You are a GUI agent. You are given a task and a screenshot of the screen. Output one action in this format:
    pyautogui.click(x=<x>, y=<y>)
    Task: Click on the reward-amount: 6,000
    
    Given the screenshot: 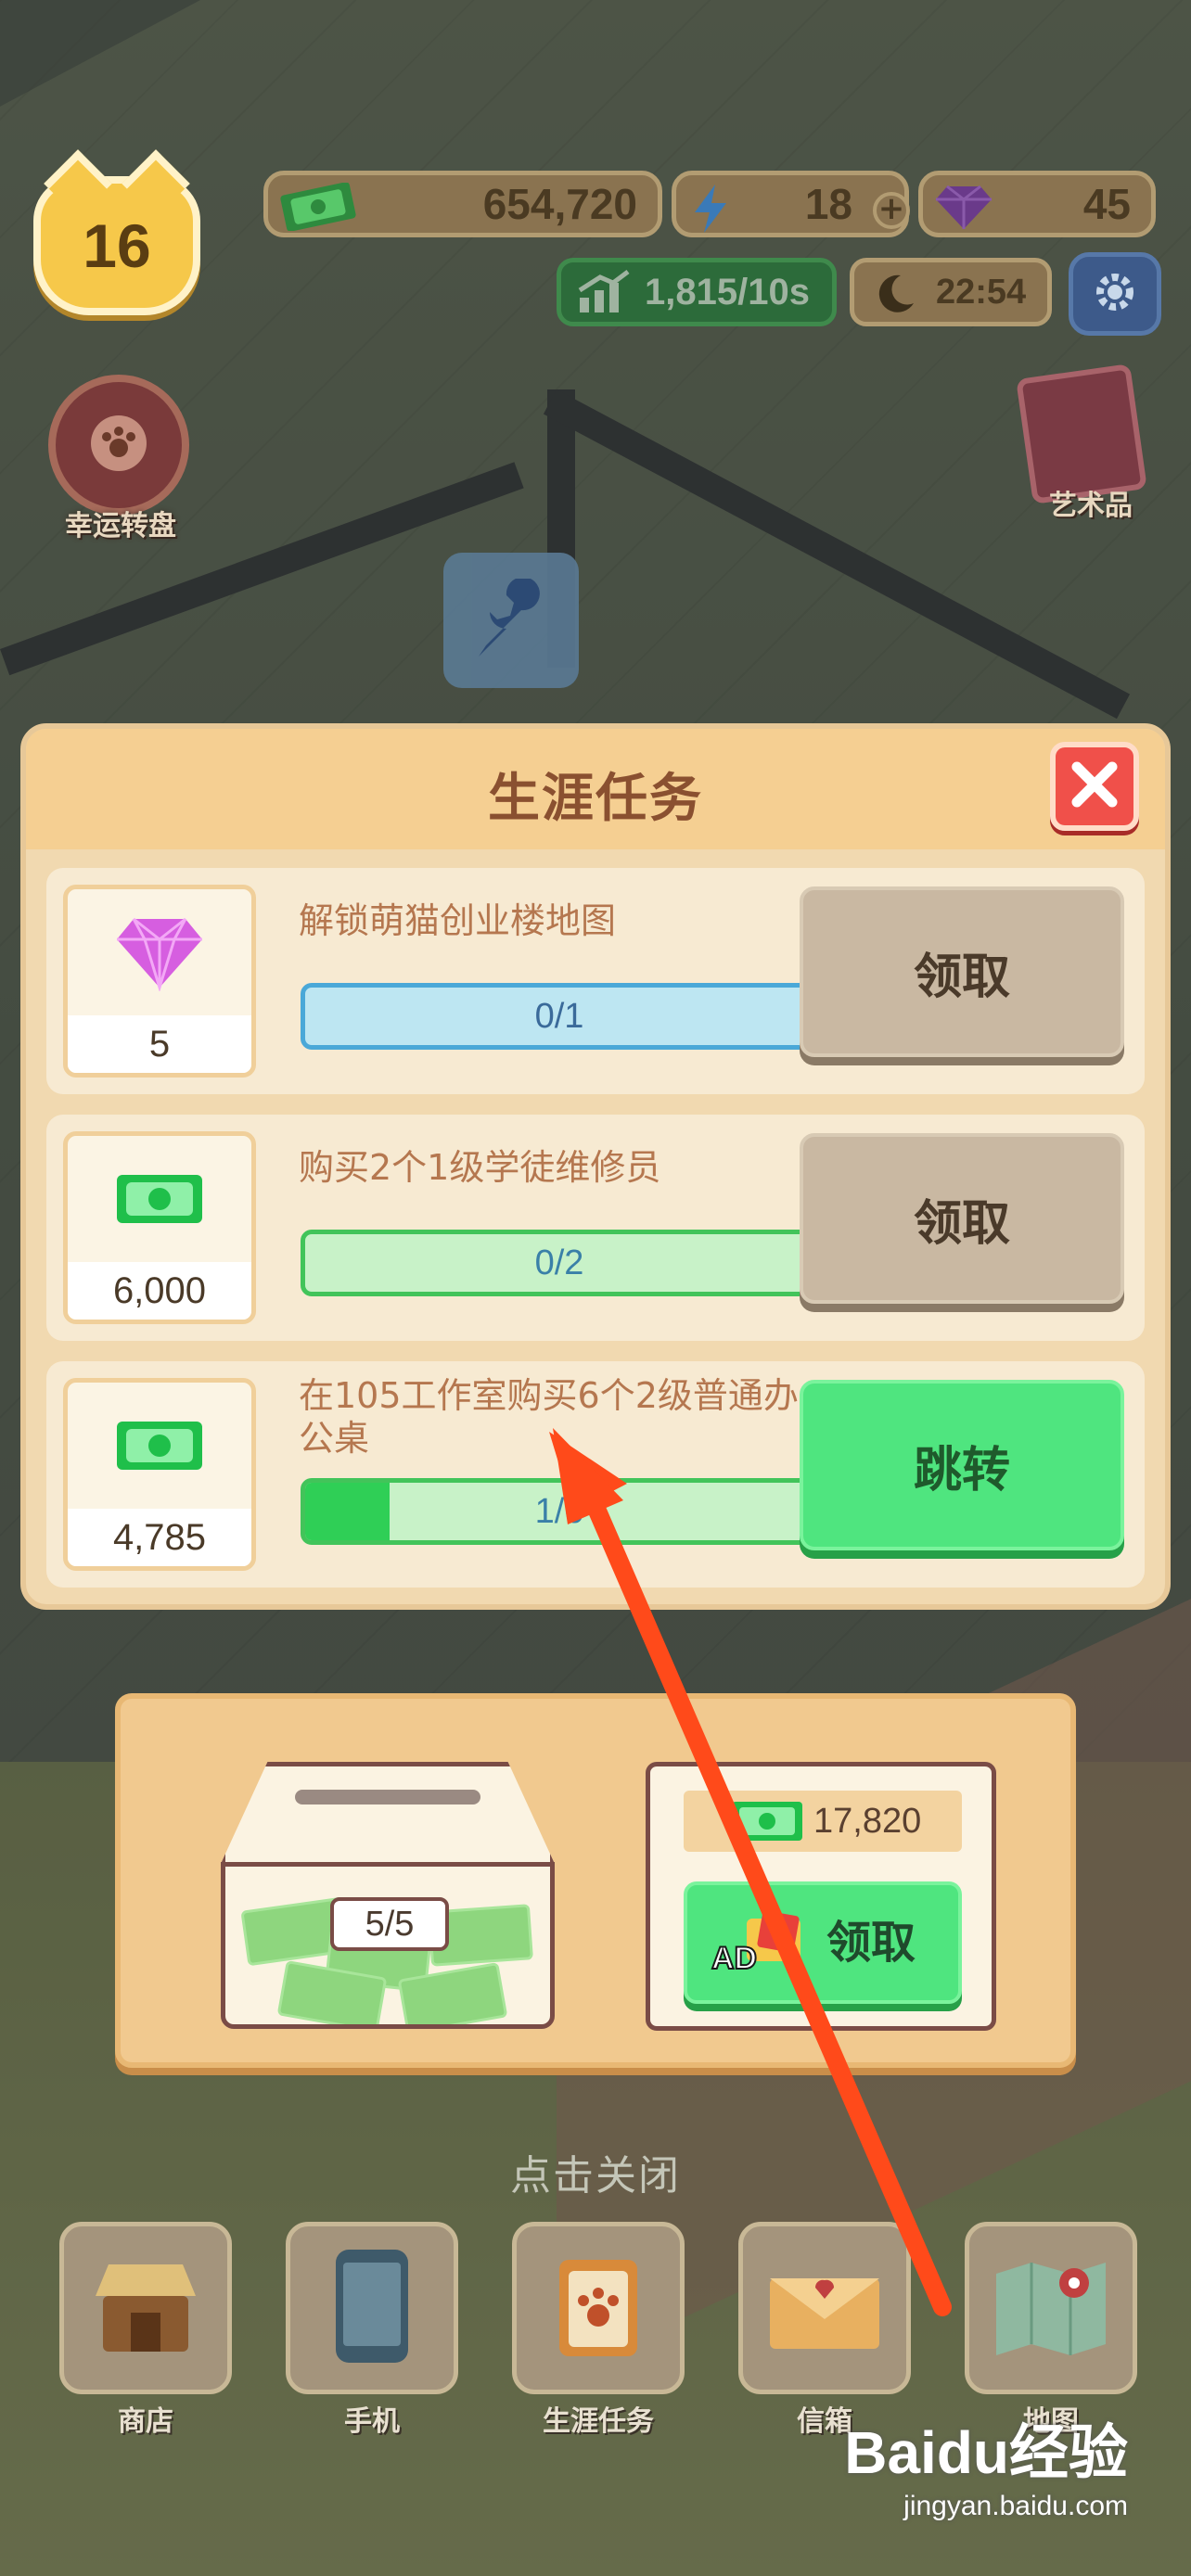 What is the action you would take?
    pyautogui.click(x=159, y=1291)
    